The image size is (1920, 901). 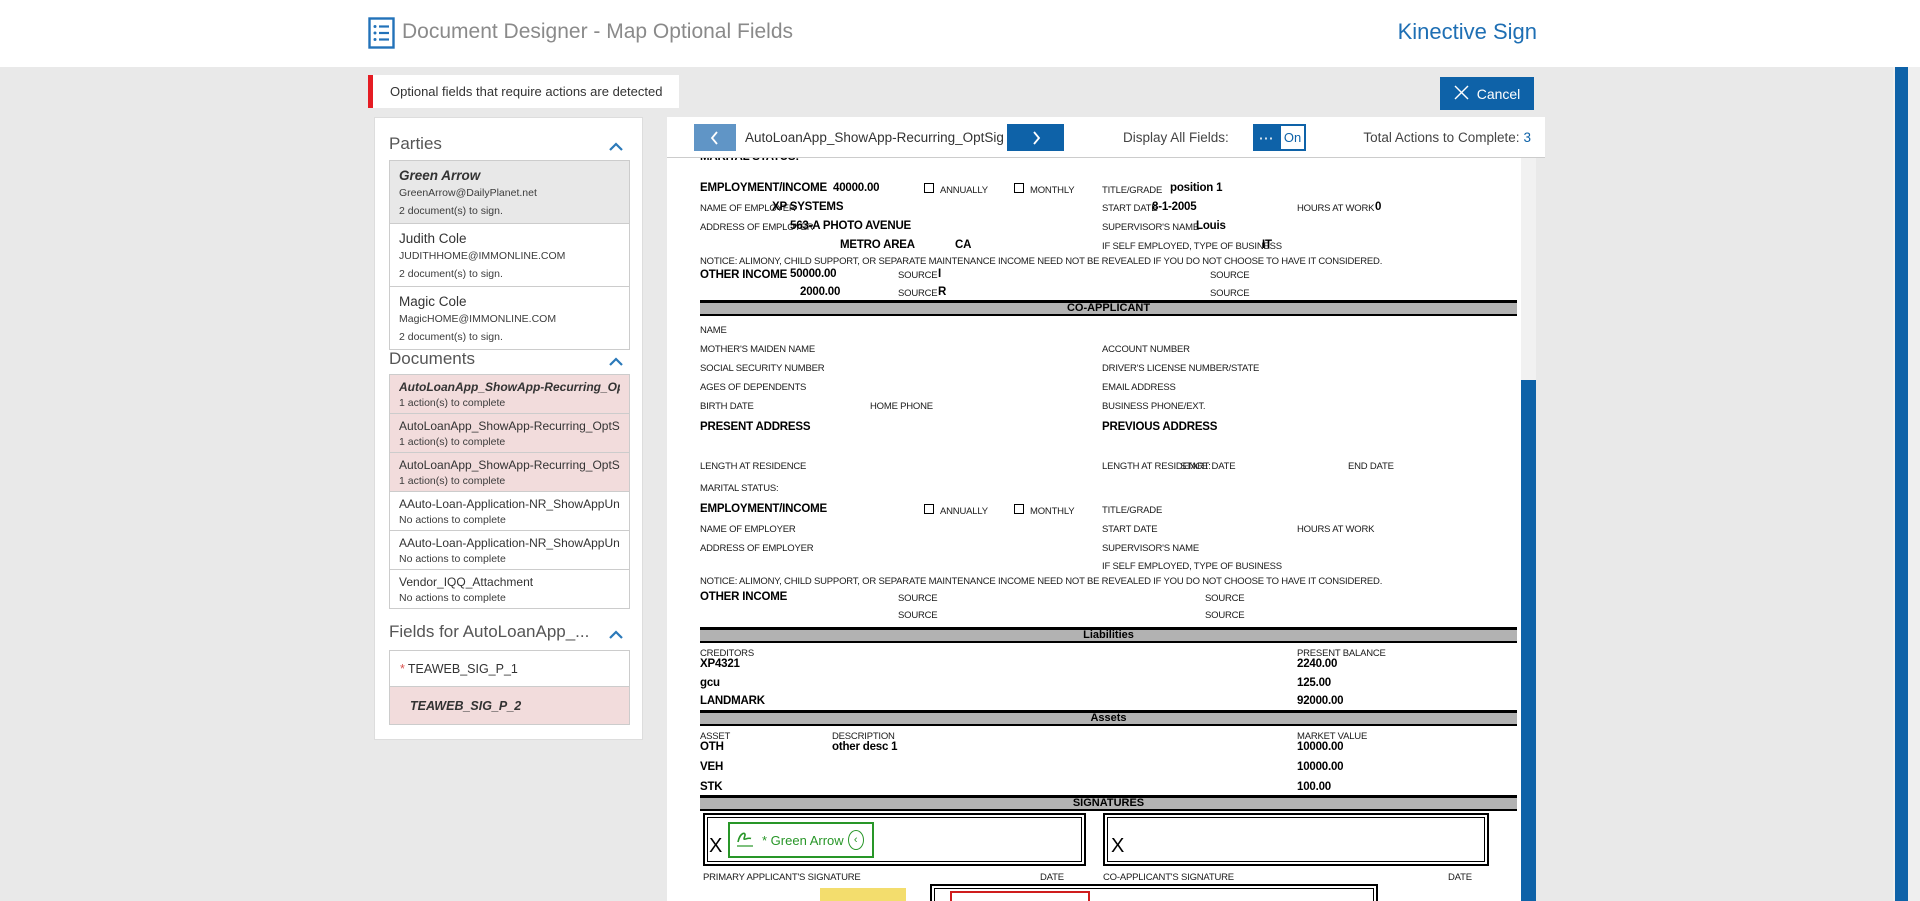 What do you see at coordinates (1139, 387) in the screenshot?
I see `form-label: EMAIL ADDRESS` at bounding box center [1139, 387].